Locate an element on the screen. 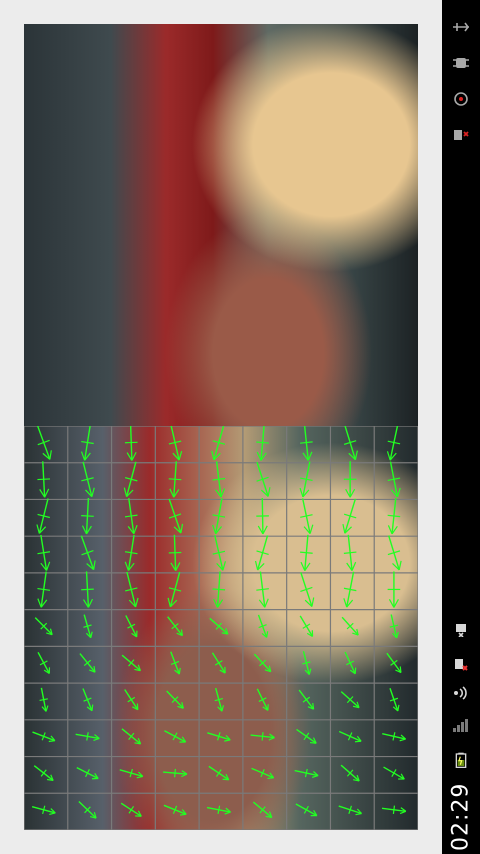 The image size is (480, 854). usb-icon is located at coordinates (461, 27).